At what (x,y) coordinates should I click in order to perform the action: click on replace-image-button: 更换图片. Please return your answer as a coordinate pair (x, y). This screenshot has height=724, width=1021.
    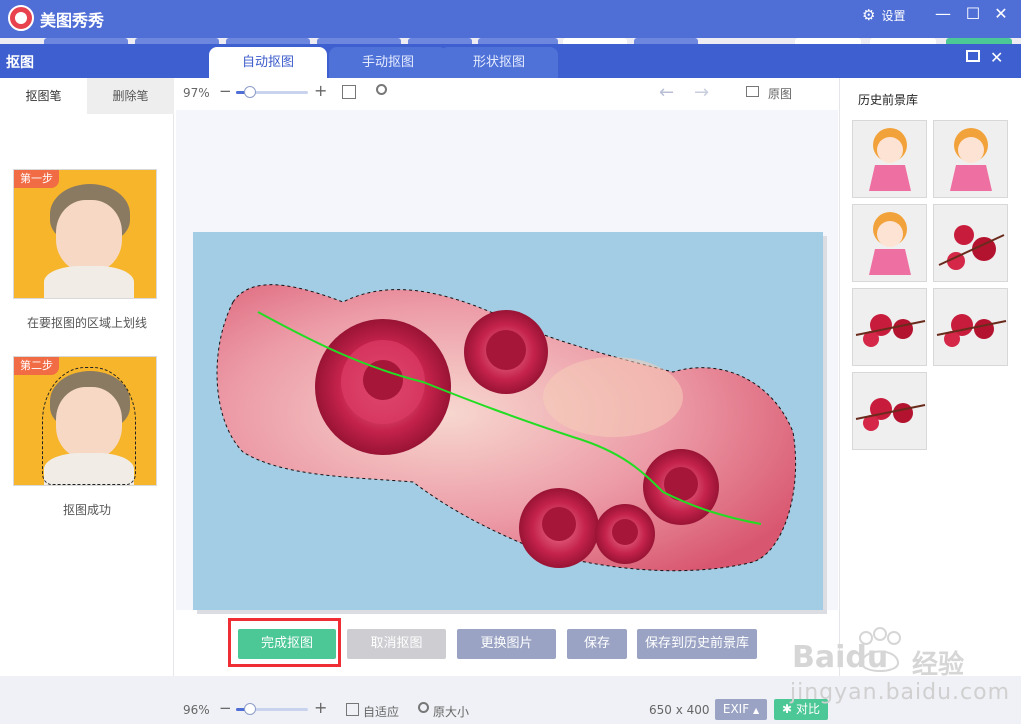
    Looking at the image, I should click on (506, 644).